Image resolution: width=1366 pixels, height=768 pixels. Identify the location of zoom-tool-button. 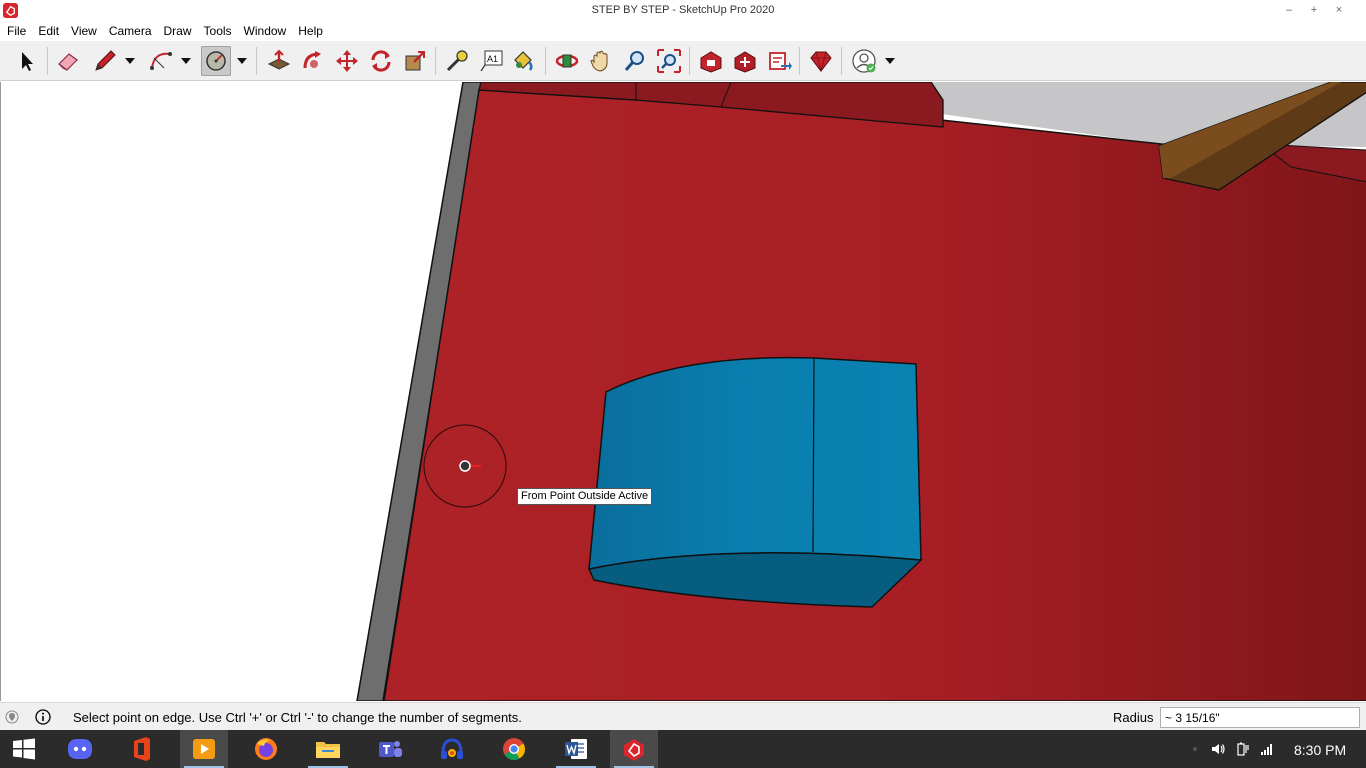
(635, 61).